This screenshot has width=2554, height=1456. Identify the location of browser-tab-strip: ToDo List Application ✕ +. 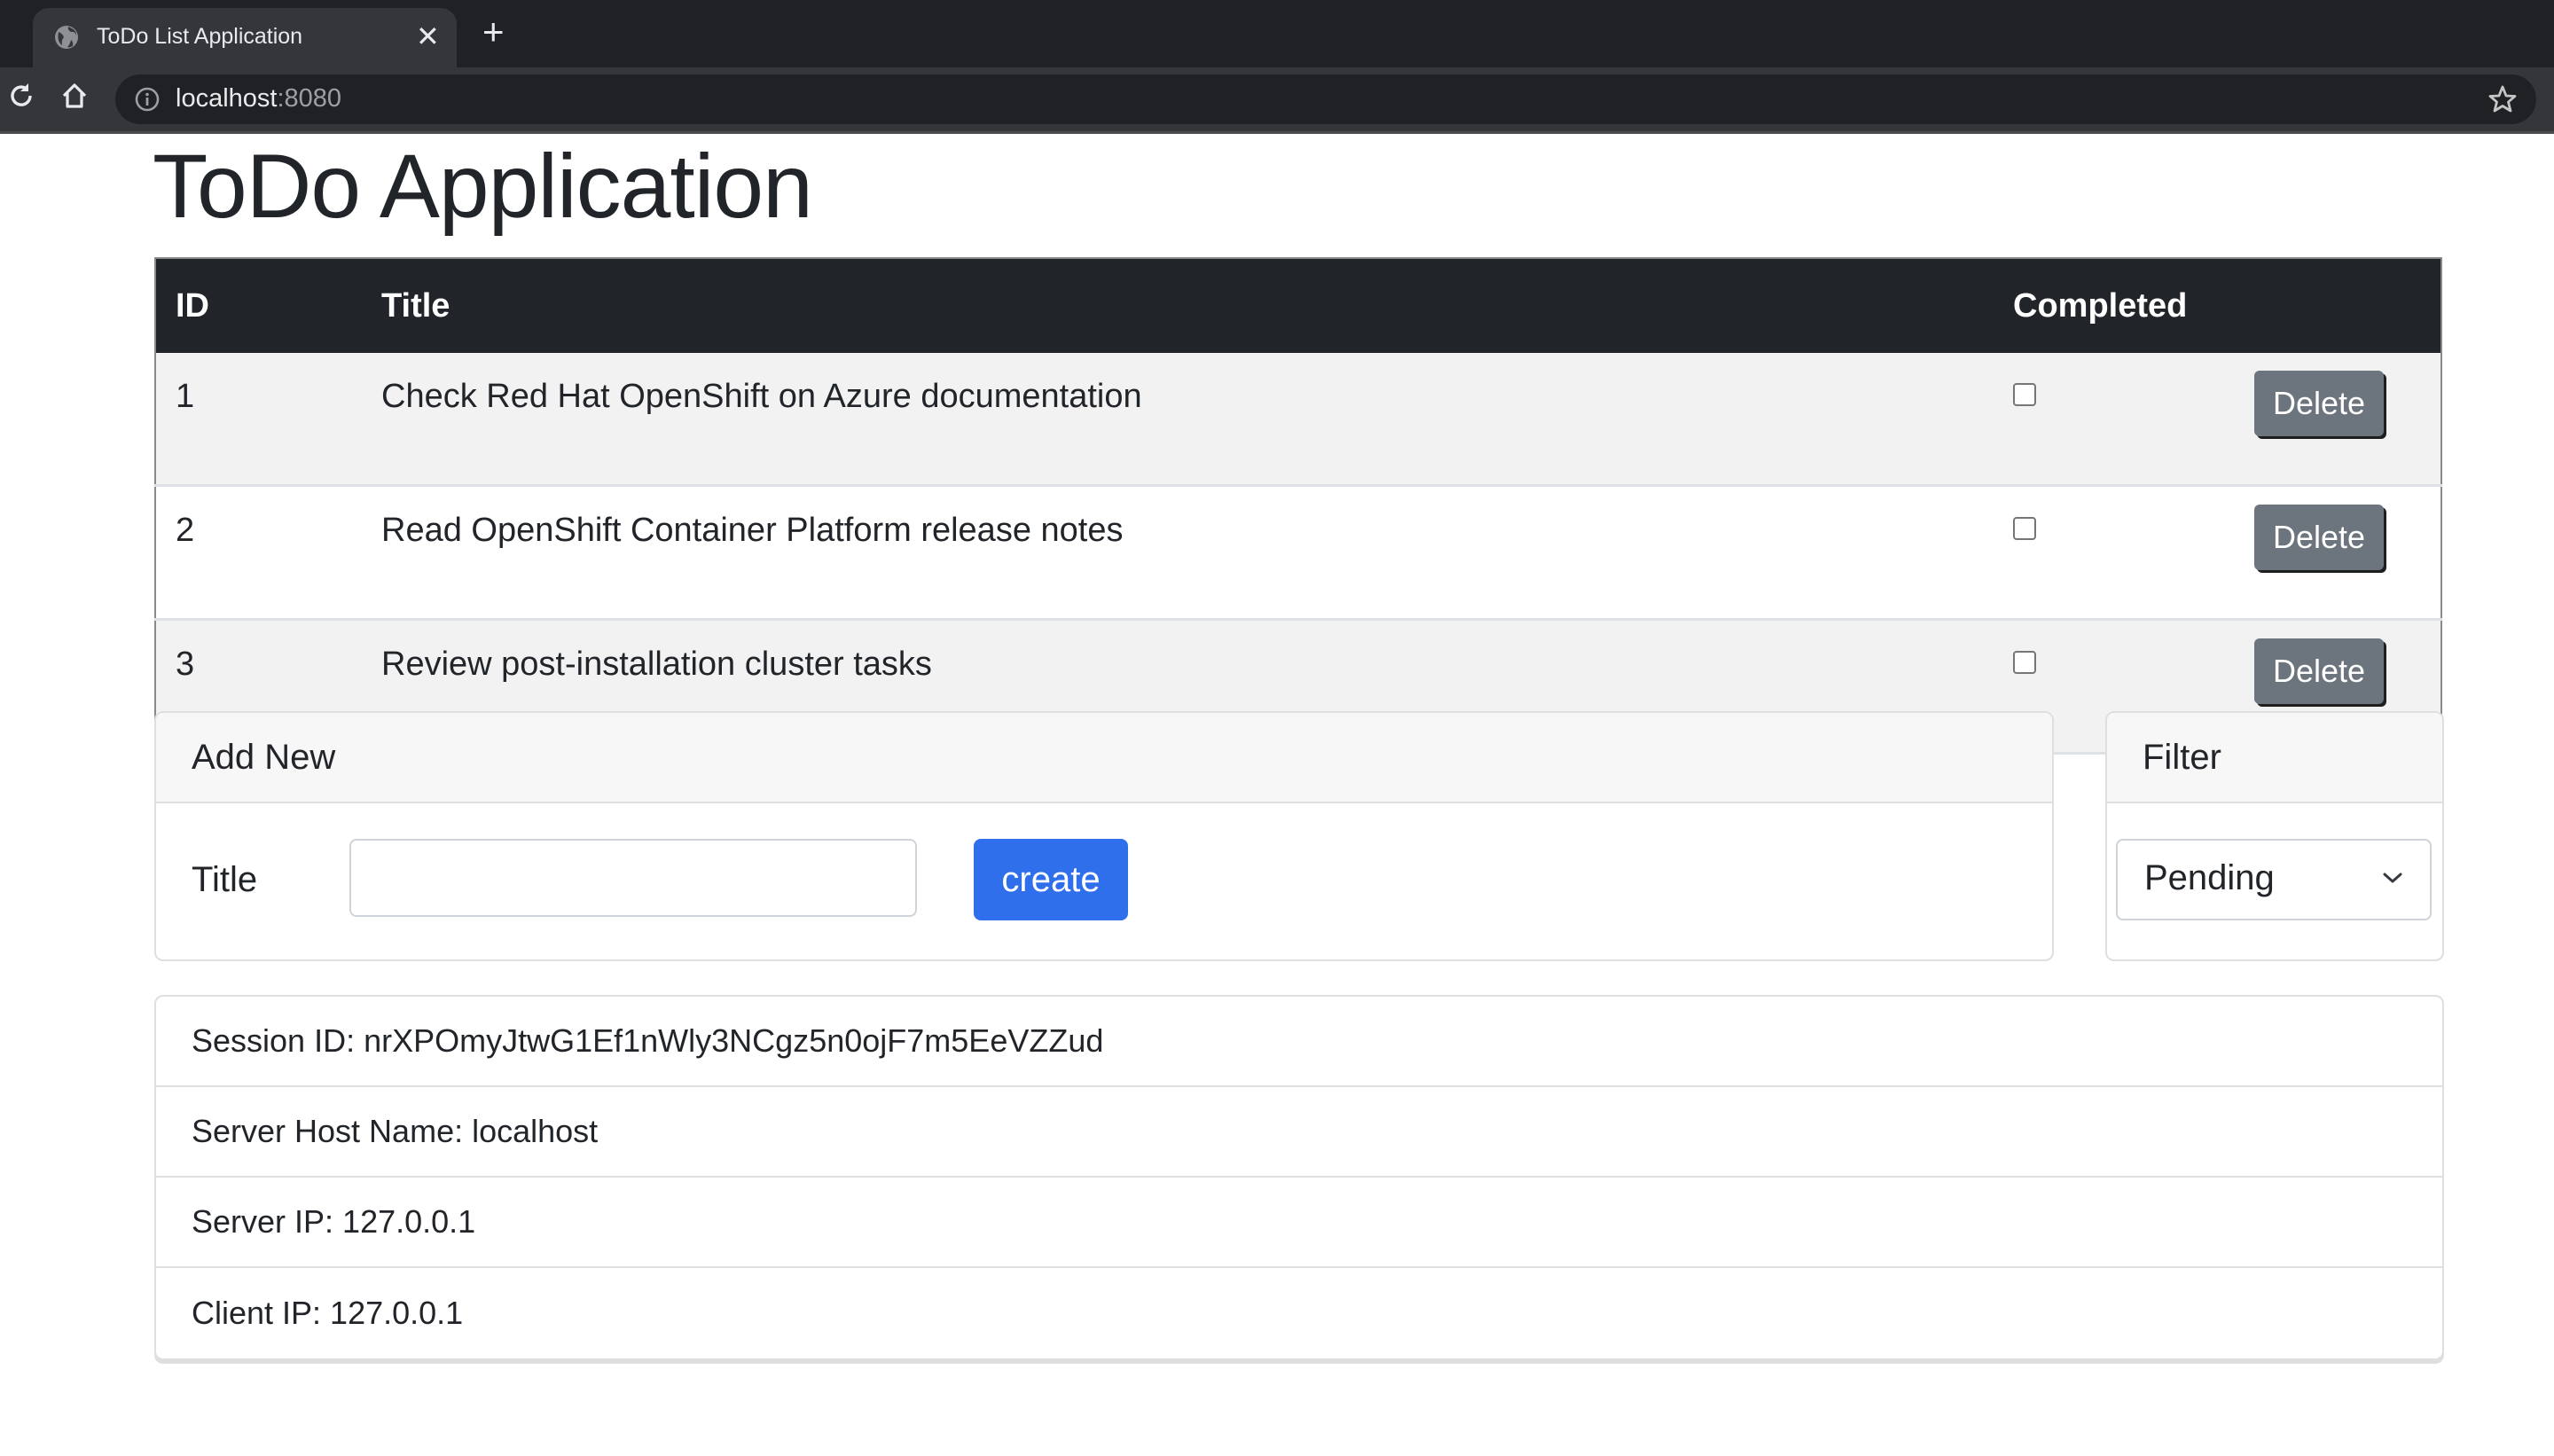
(1277, 33).